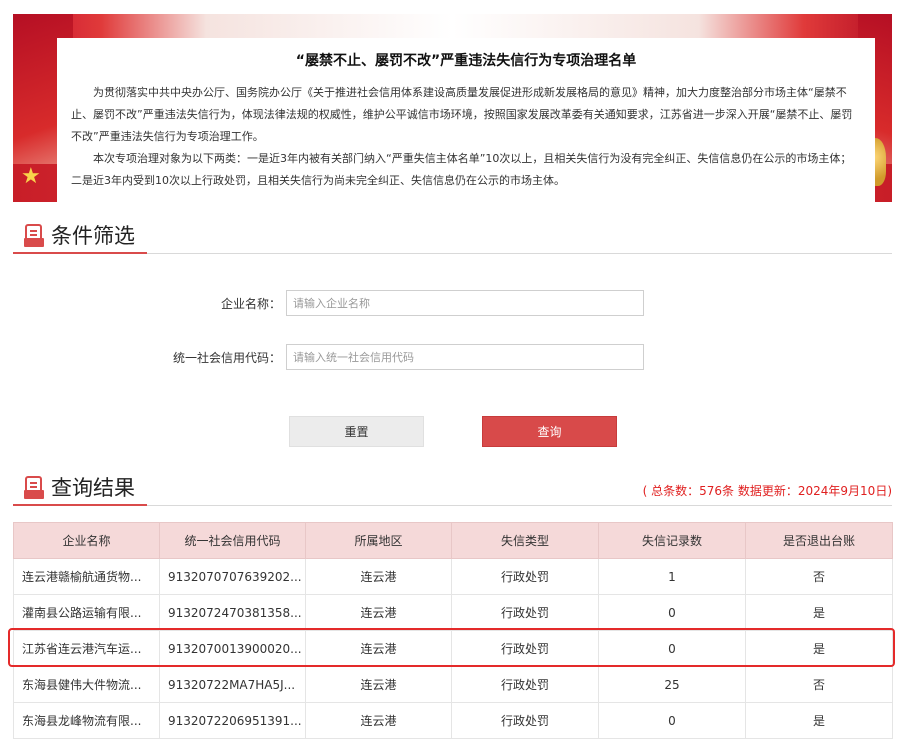 The image size is (905, 744). What do you see at coordinates (672, 684) in the screenshot?
I see `count-cell: 25` at bounding box center [672, 684].